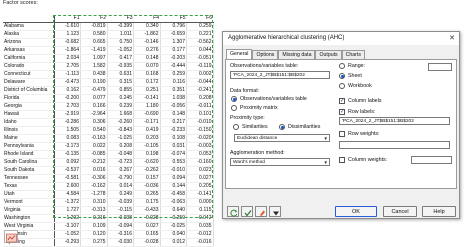 The width and height of the screenshot is (474, 247). Describe the element at coordinates (394, 121) in the screenshot. I see `row-labels-field: 'PCA_2024_2_JT$B$151:$B$202` at that location.